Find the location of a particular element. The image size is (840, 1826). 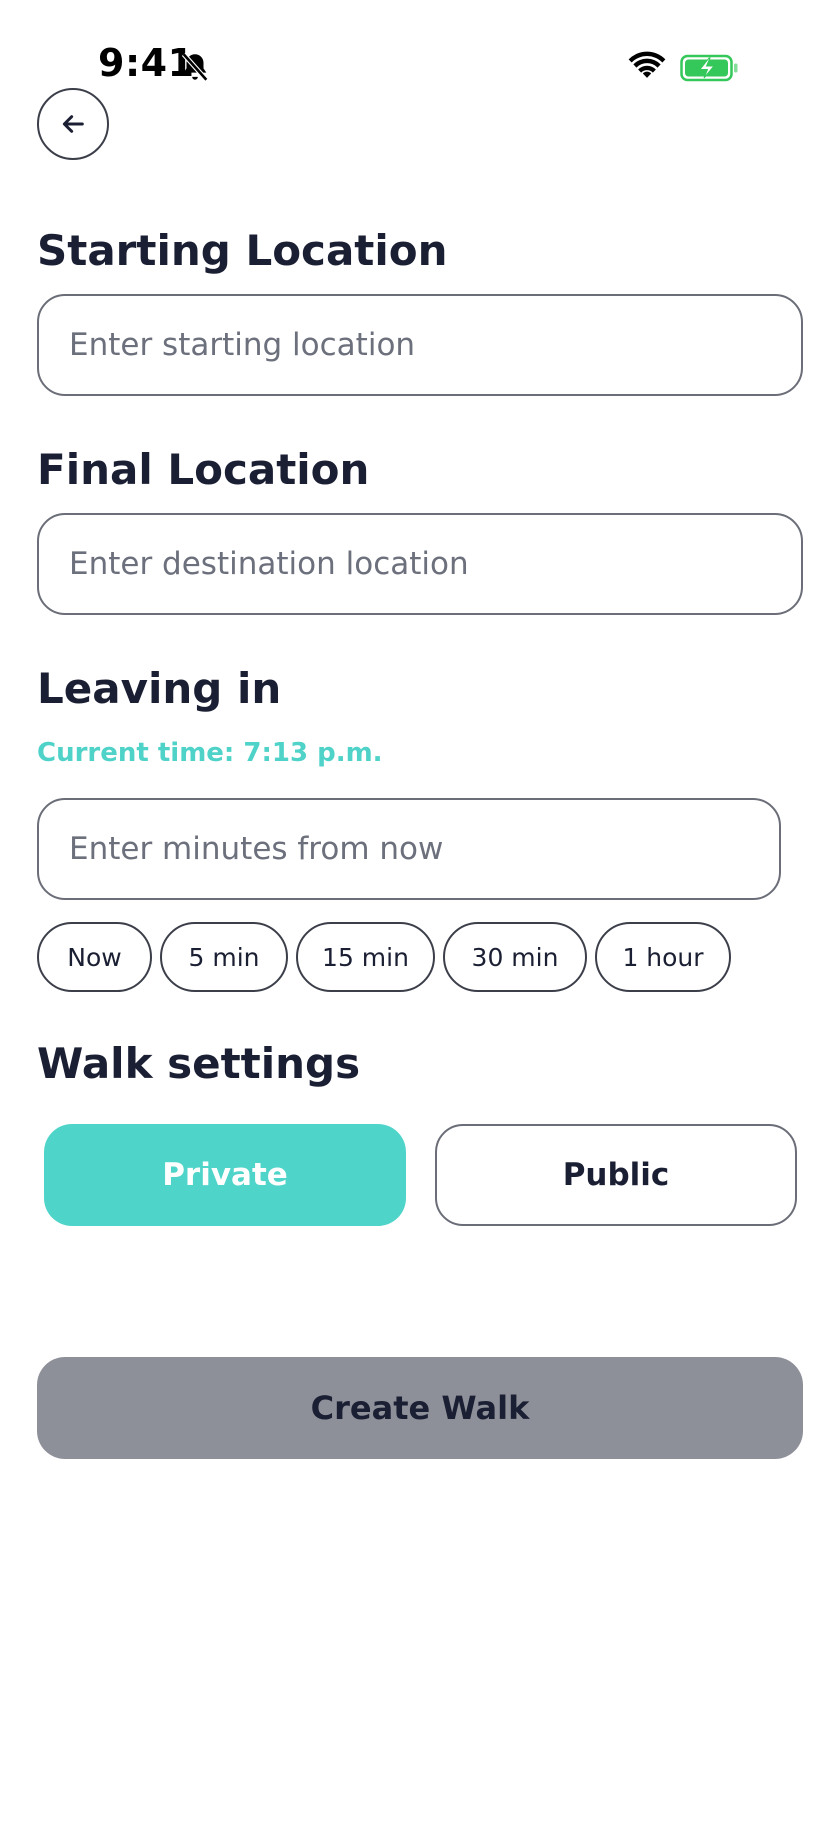

starting-location-input is located at coordinates (420, 345).